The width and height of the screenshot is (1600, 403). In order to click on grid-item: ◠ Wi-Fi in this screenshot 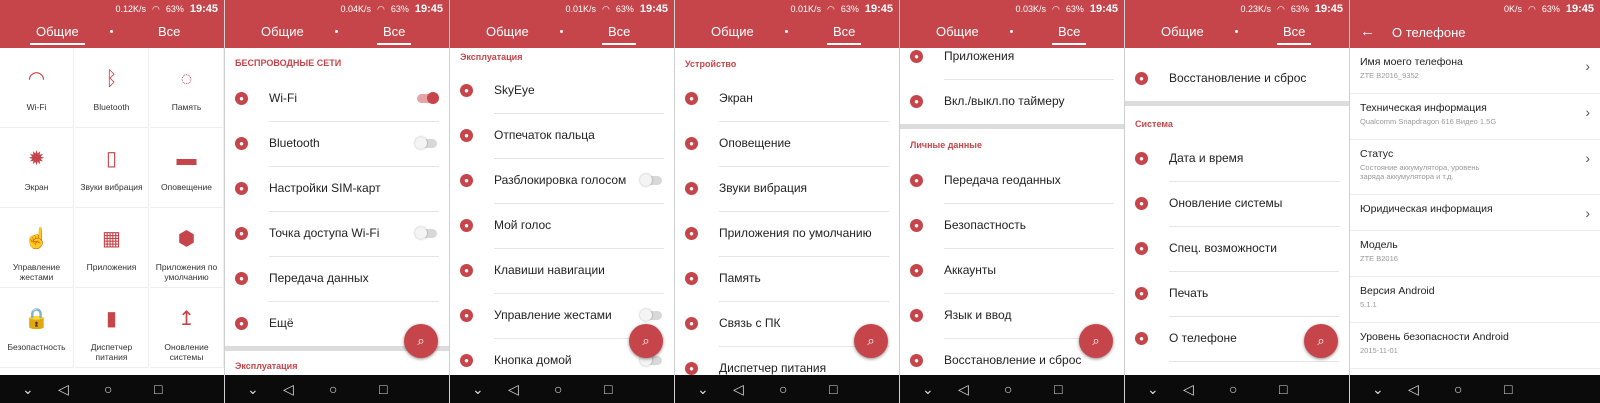, I will do `click(37, 88)`.